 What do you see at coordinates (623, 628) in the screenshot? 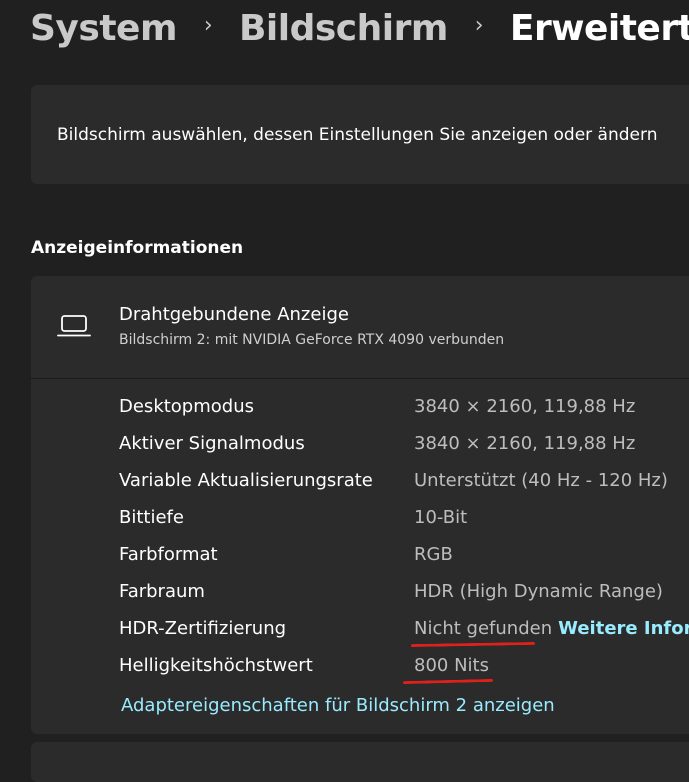
I see `more-info-link: Weitere Informationen` at bounding box center [623, 628].